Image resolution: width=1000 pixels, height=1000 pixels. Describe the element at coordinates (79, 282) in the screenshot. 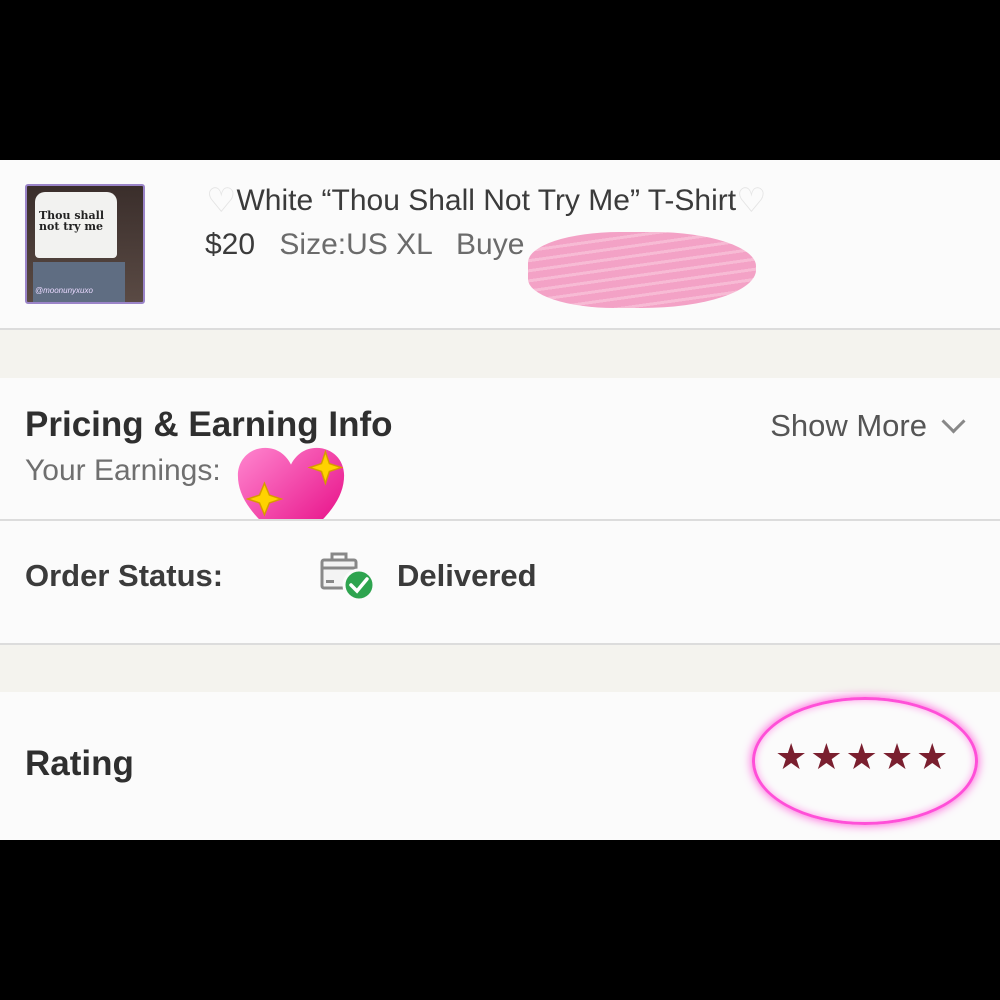

I see `jeans-image` at that location.